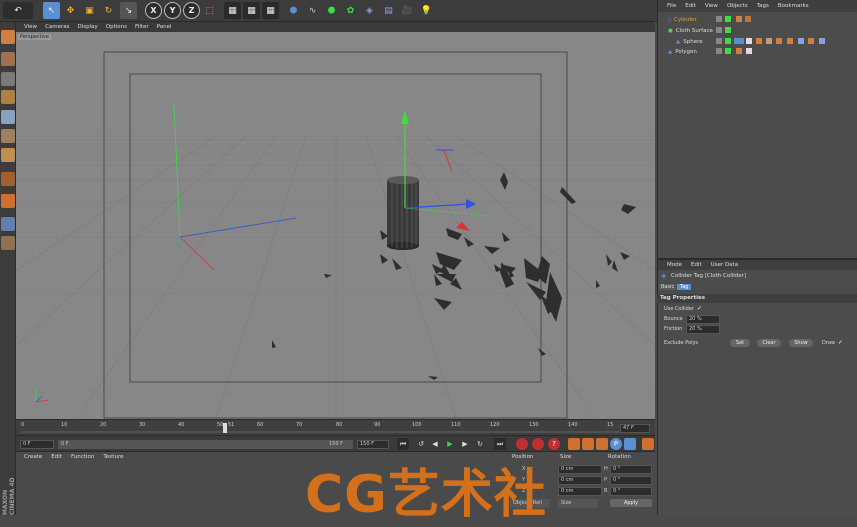  Describe the element at coordinates (801, 343) in the screenshot. I see `show-button: Show` at that location.